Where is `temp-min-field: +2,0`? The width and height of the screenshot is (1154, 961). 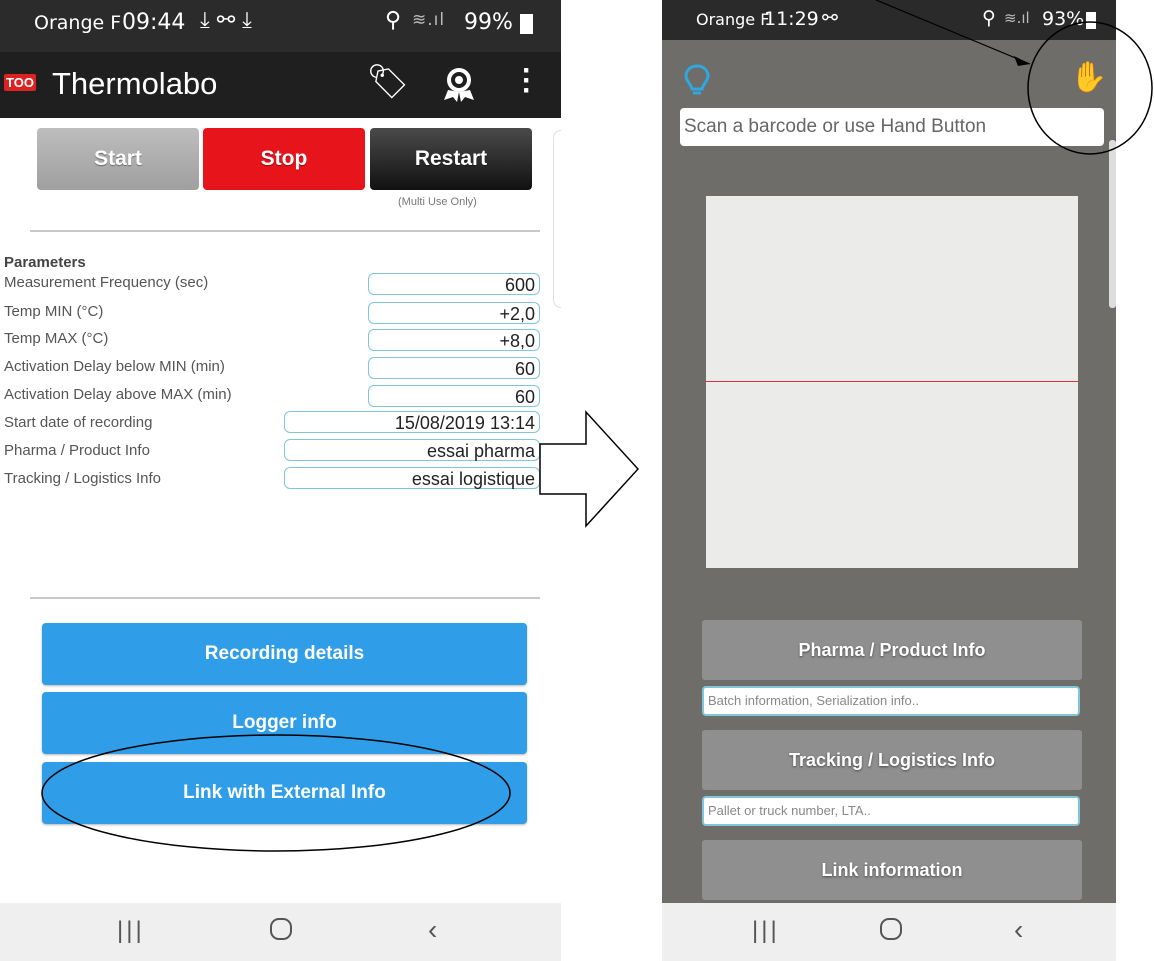 temp-min-field: +2,0 is located at coordinates (454, 313).